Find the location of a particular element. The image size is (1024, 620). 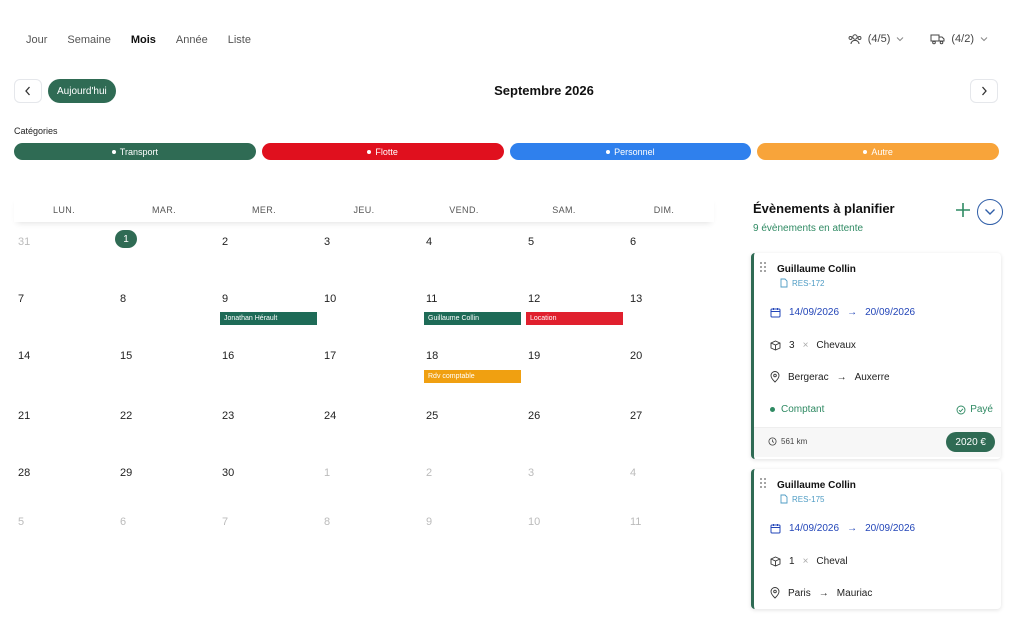

category-chip-autre: Autre is located at coordinates (878, 151).